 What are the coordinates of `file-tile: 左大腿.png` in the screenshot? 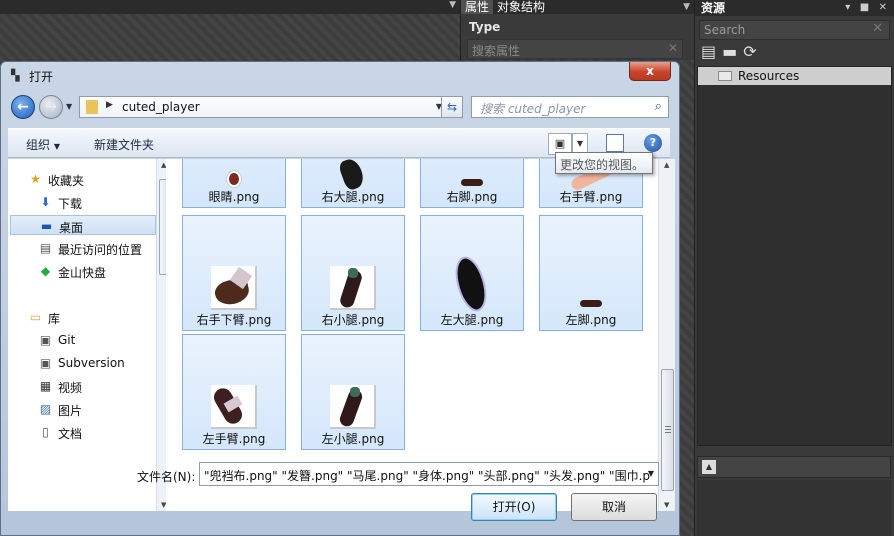 It's located at (472, 273).